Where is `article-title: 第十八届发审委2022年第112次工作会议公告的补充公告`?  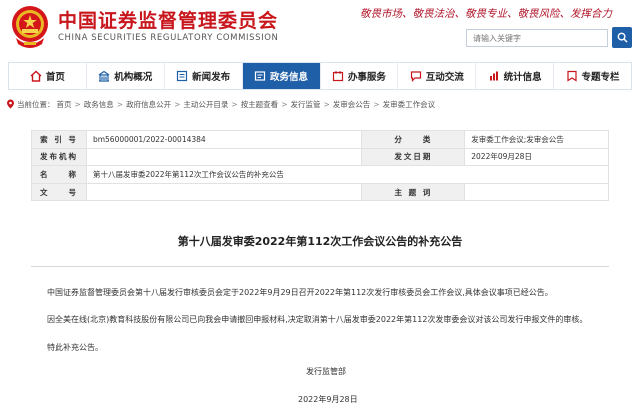 article-title: 第十八届发审委2022年第112次工作会议公告的补充公告 is located at coordinates (320, 241).